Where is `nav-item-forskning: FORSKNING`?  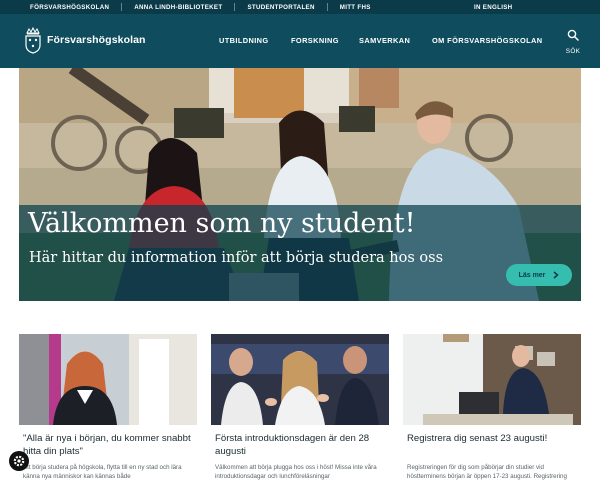 nav-item-forskning: FORSKNING is located at coordinates (315, 40).